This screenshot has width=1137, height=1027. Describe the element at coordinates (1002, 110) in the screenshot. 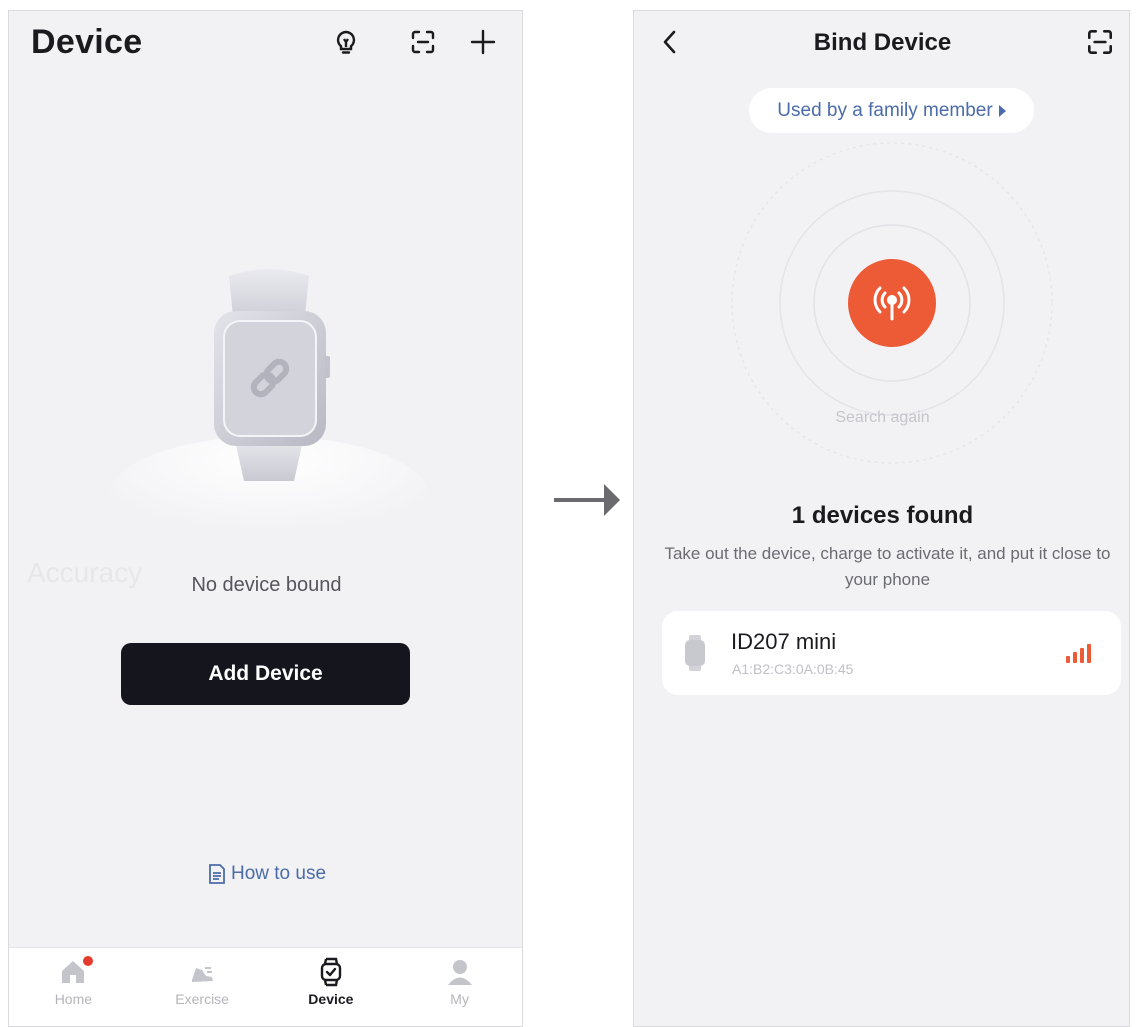

I see `caret-right-icon` at that location.